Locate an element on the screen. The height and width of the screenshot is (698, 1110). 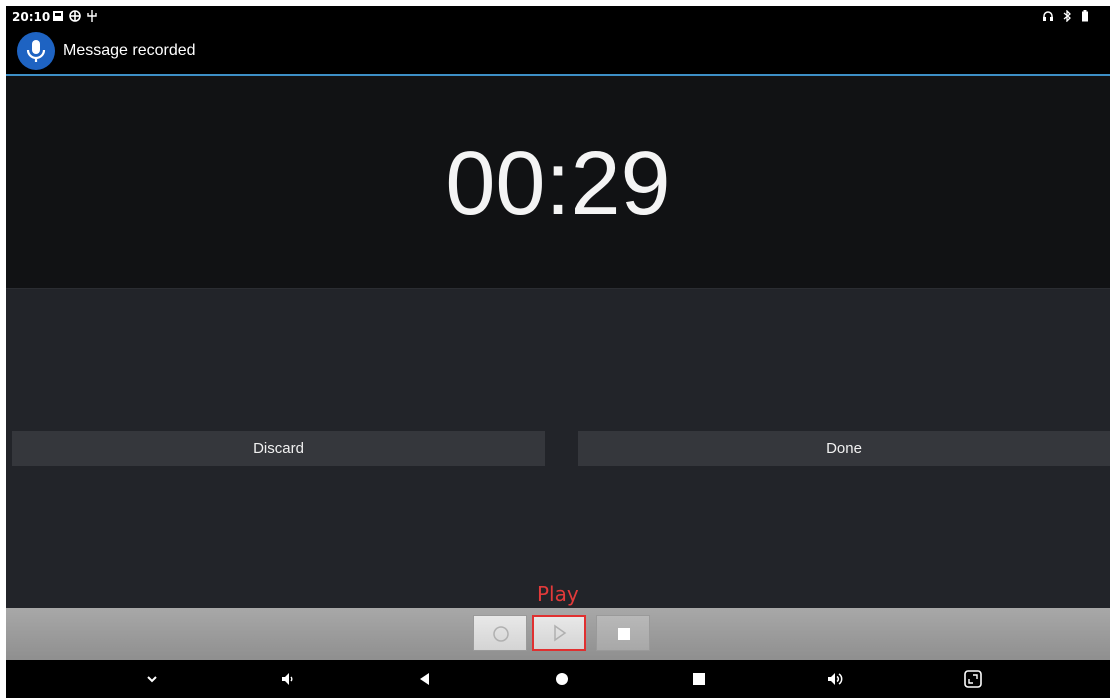
stop-button is located at coordinates (623, 633).